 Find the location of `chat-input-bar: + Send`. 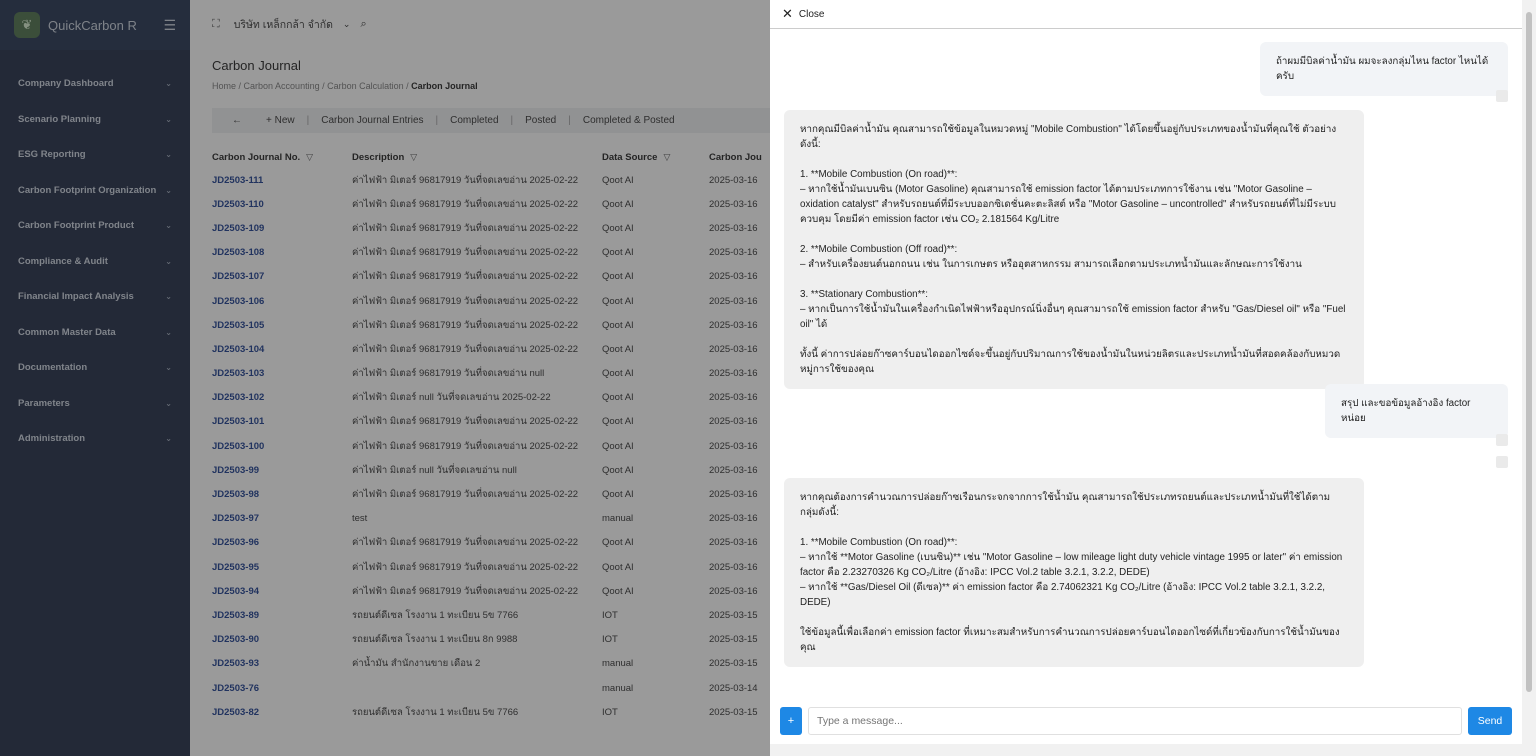

chat-input-bar: + Send is located at coordinates (1146, 721).